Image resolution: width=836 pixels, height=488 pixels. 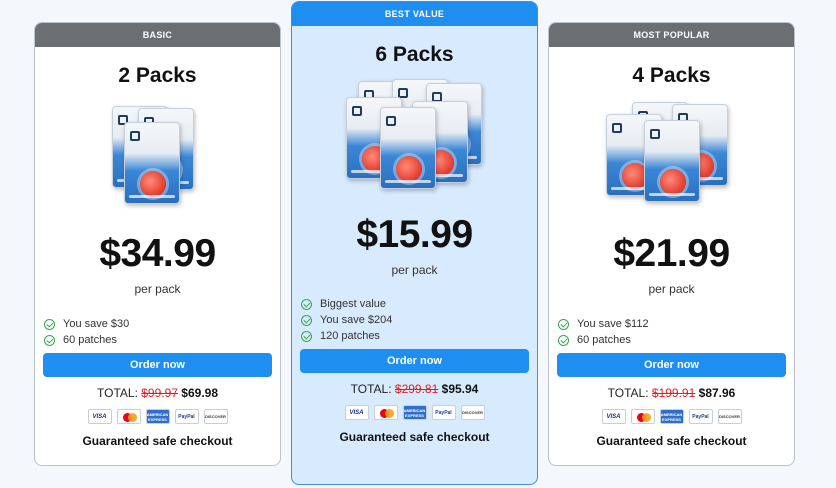 What do you see at coordinates (199, 393) in the screenshot?
I see `new-price: $69.98` at bounding box center [199, 393].